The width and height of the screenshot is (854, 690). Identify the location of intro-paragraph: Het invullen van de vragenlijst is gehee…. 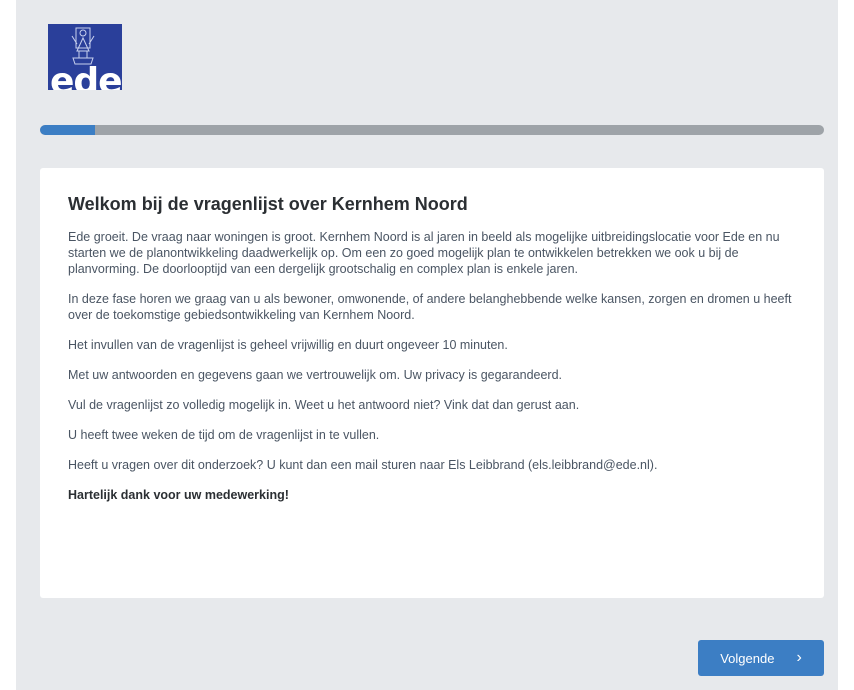
(288, 345).